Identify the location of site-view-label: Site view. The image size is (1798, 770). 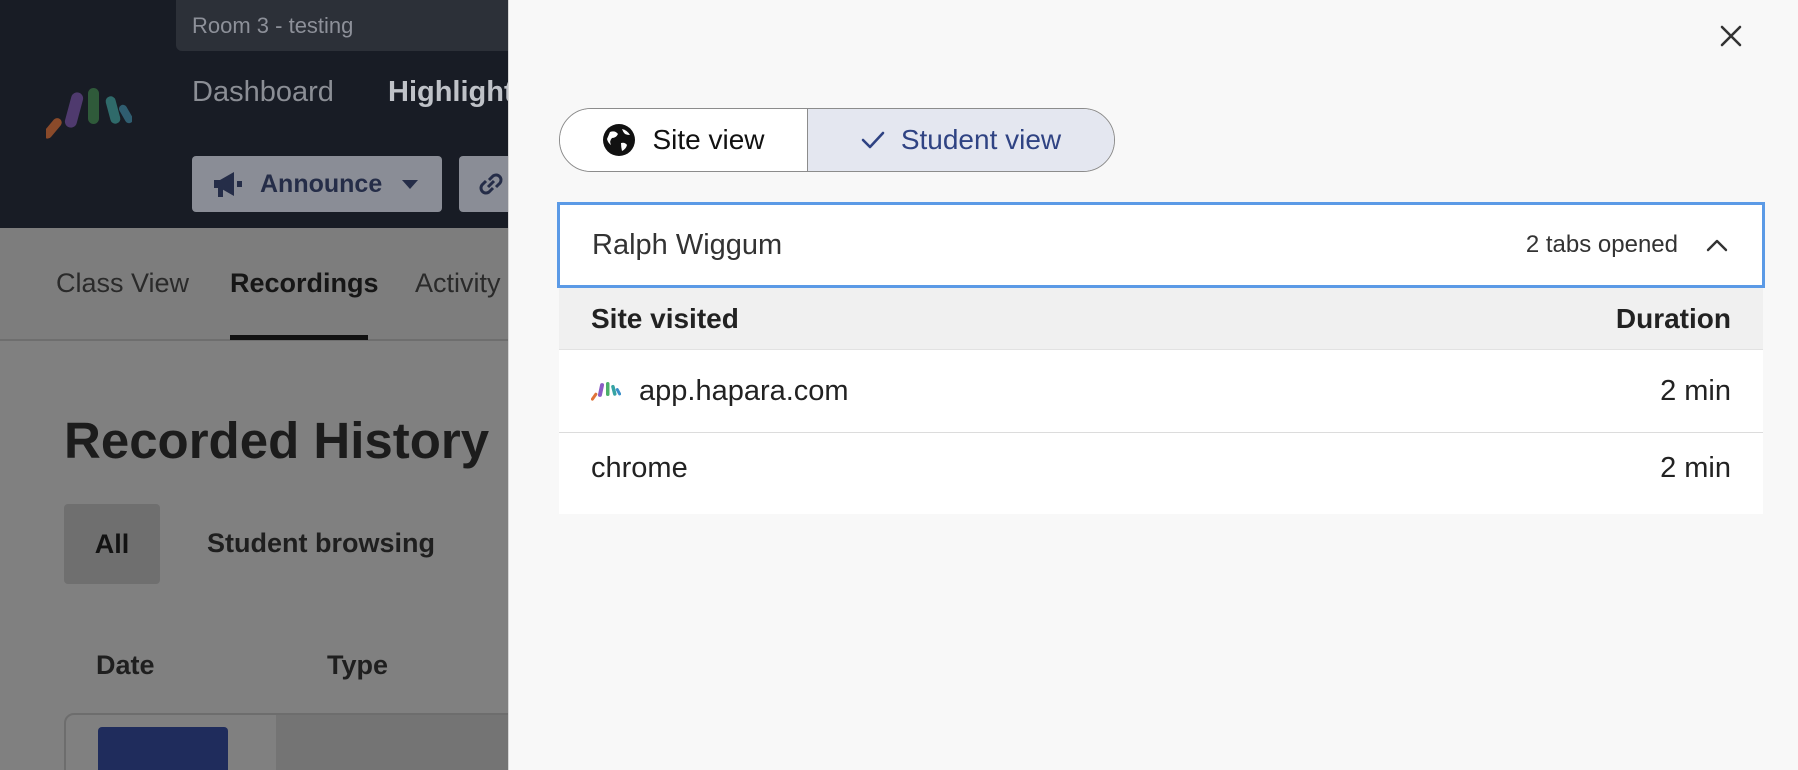
(708, 139).